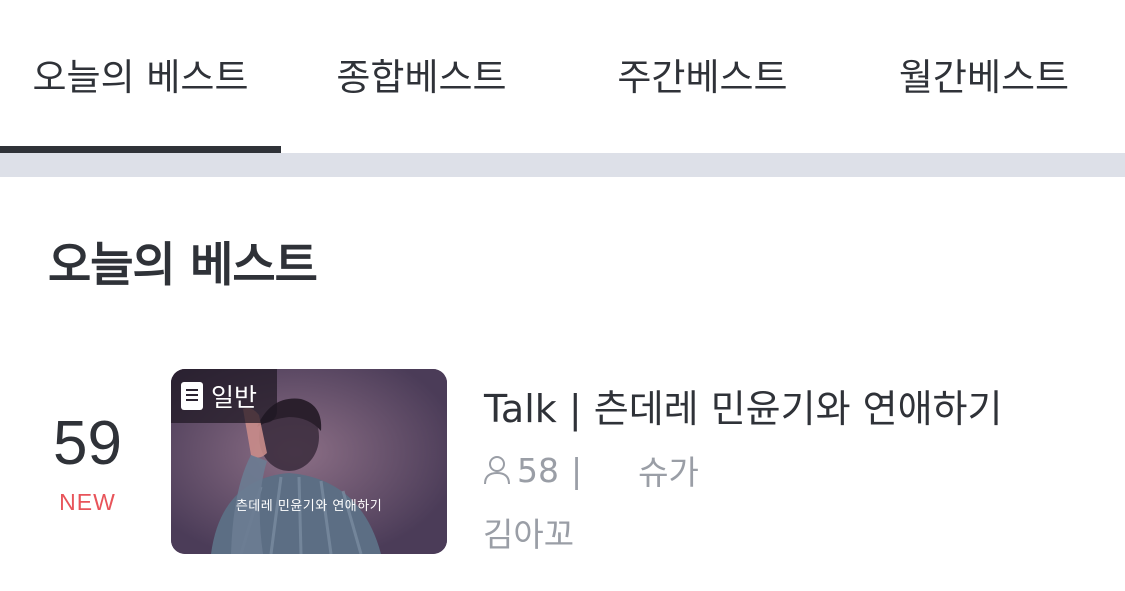  Describe the element at coordinates (140, 76) in the screenshot. I see `tab-today-best: 오늘의 베스트` at that location.